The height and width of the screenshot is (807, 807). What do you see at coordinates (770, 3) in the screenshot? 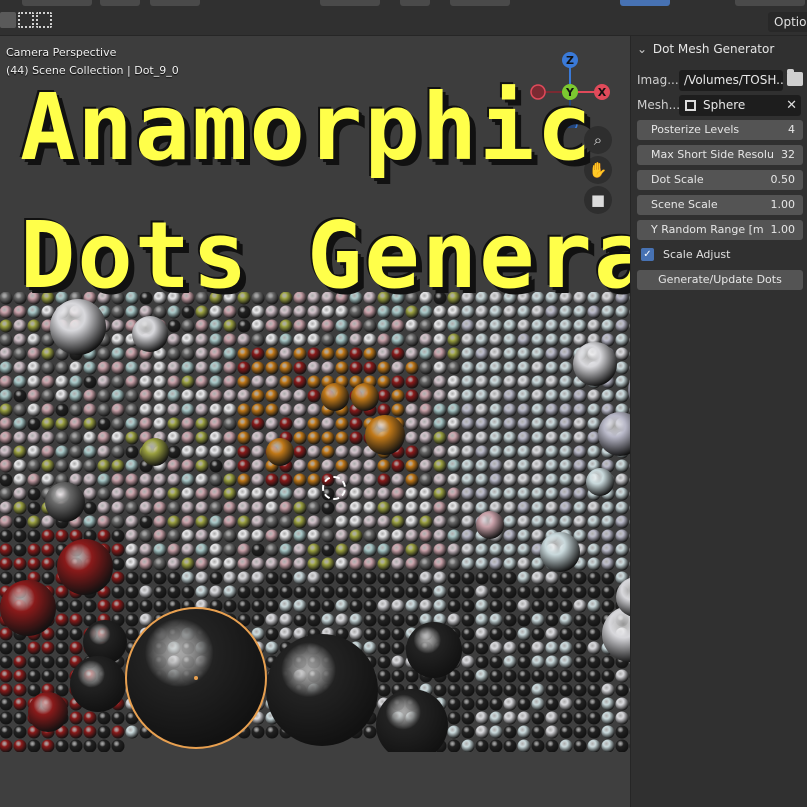
I see `shading-buttons` at bounding box center [770, 3].